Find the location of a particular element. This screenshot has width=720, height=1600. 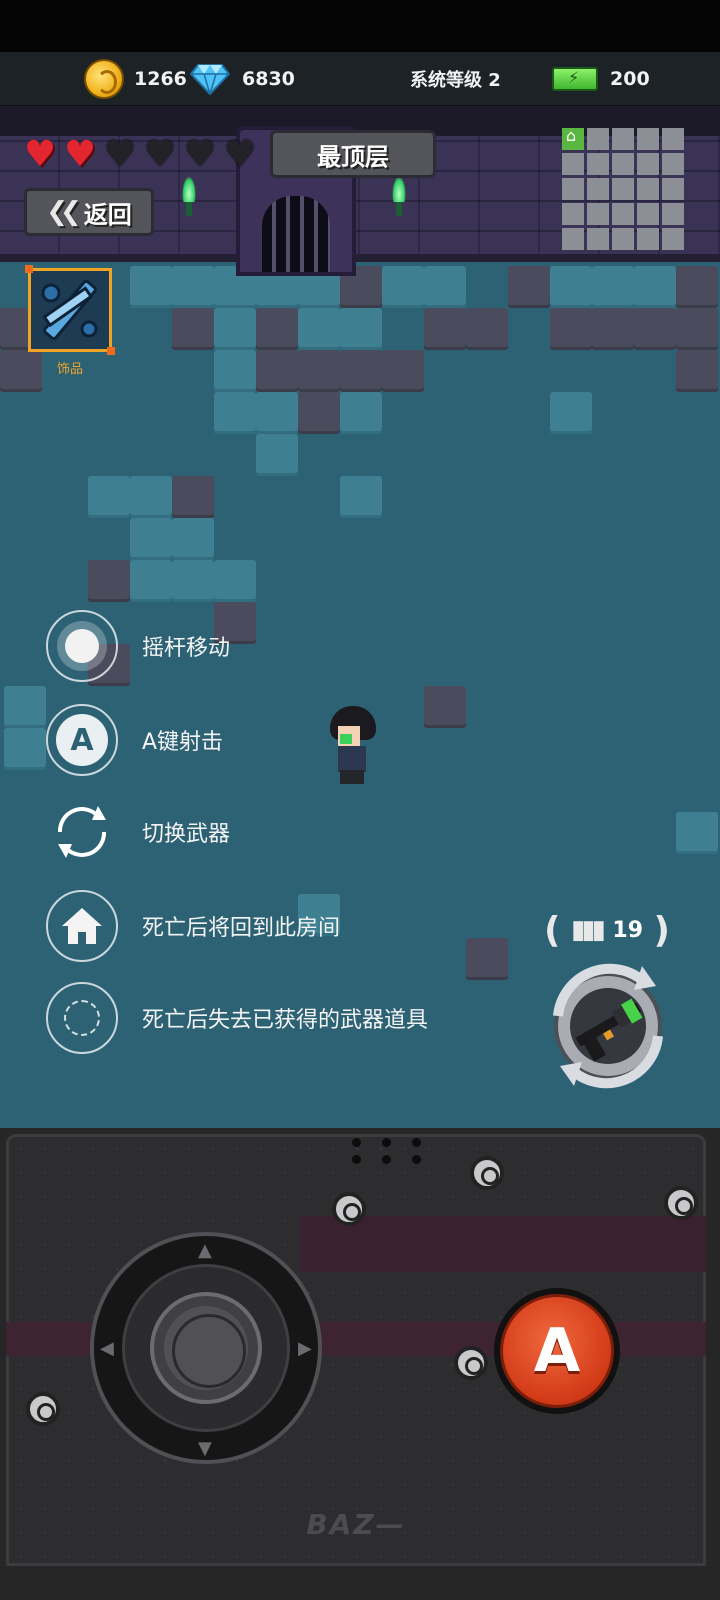

accessory-wrench-icon is located at coordinates (69, 310).